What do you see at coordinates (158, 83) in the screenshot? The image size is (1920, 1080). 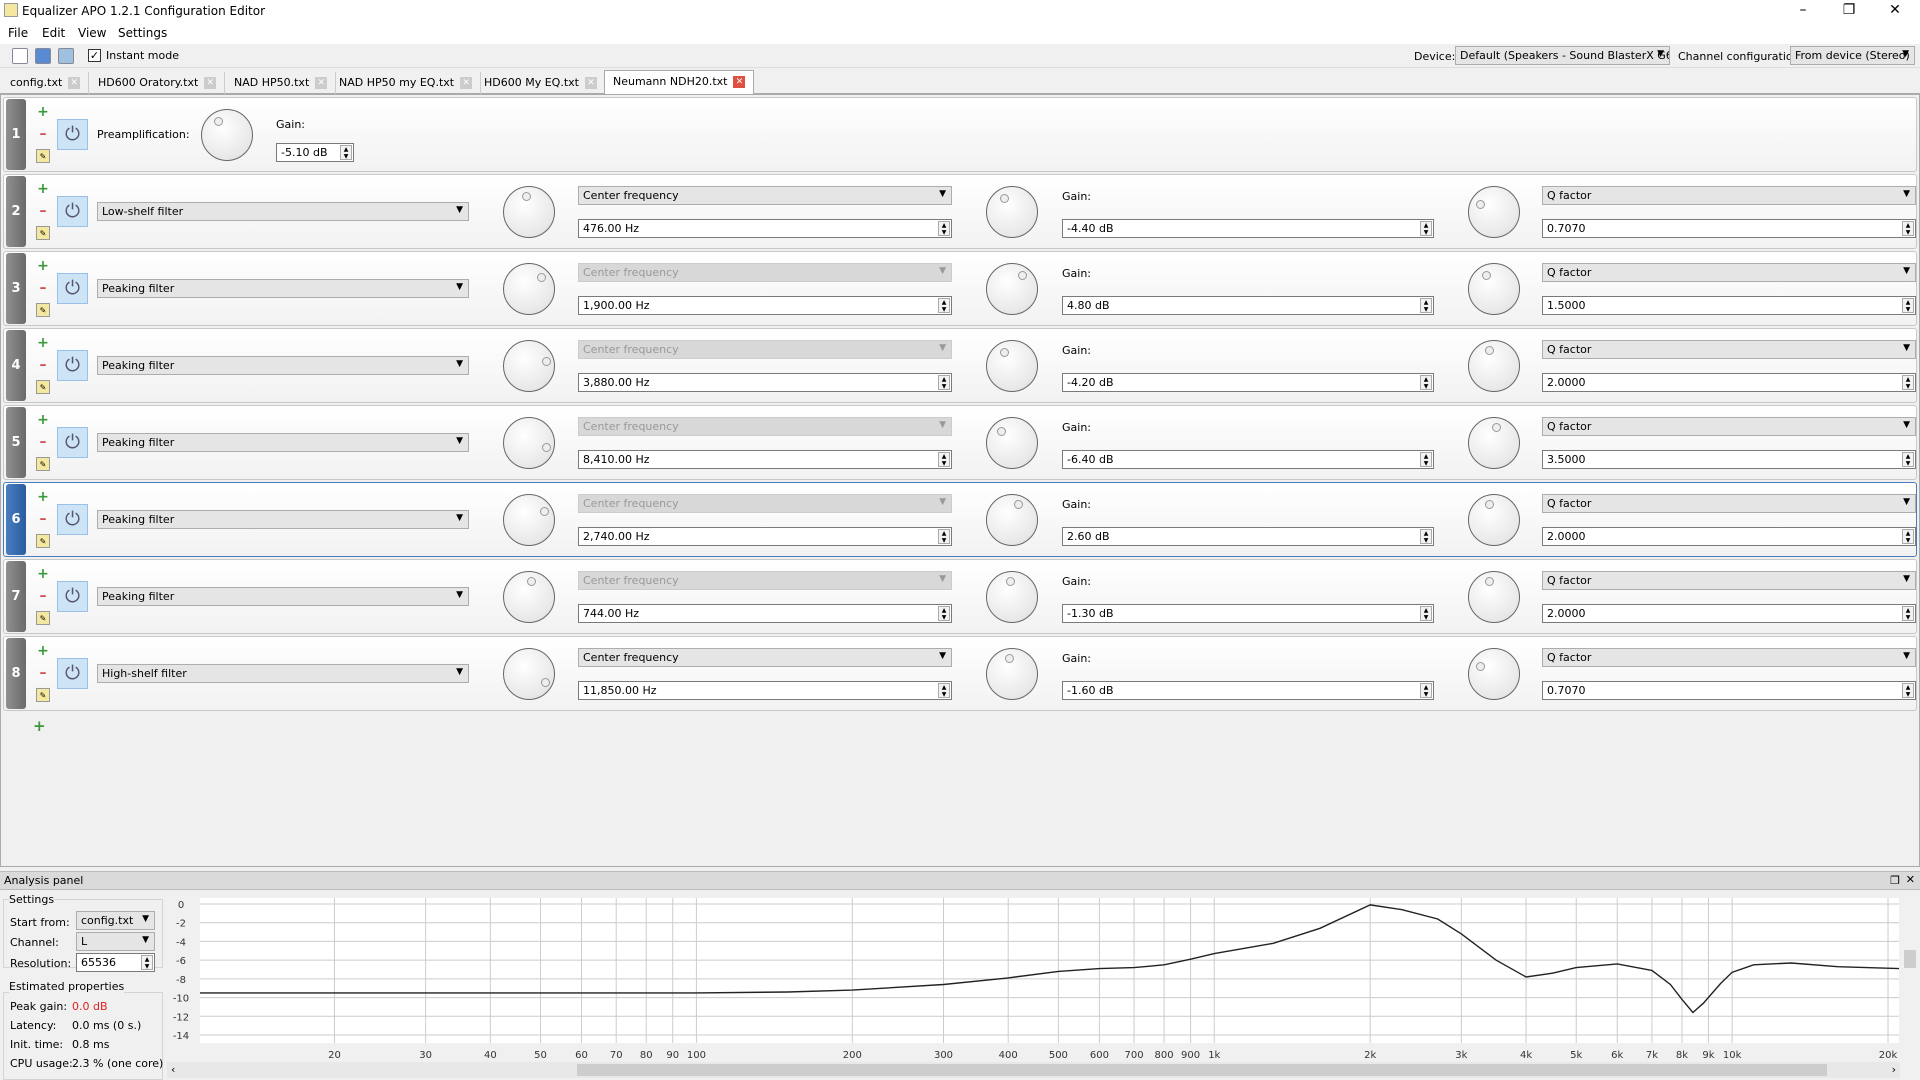 I see `tab-1: HD600 Oratory.txt ✕` at bounding box center [158, 83].